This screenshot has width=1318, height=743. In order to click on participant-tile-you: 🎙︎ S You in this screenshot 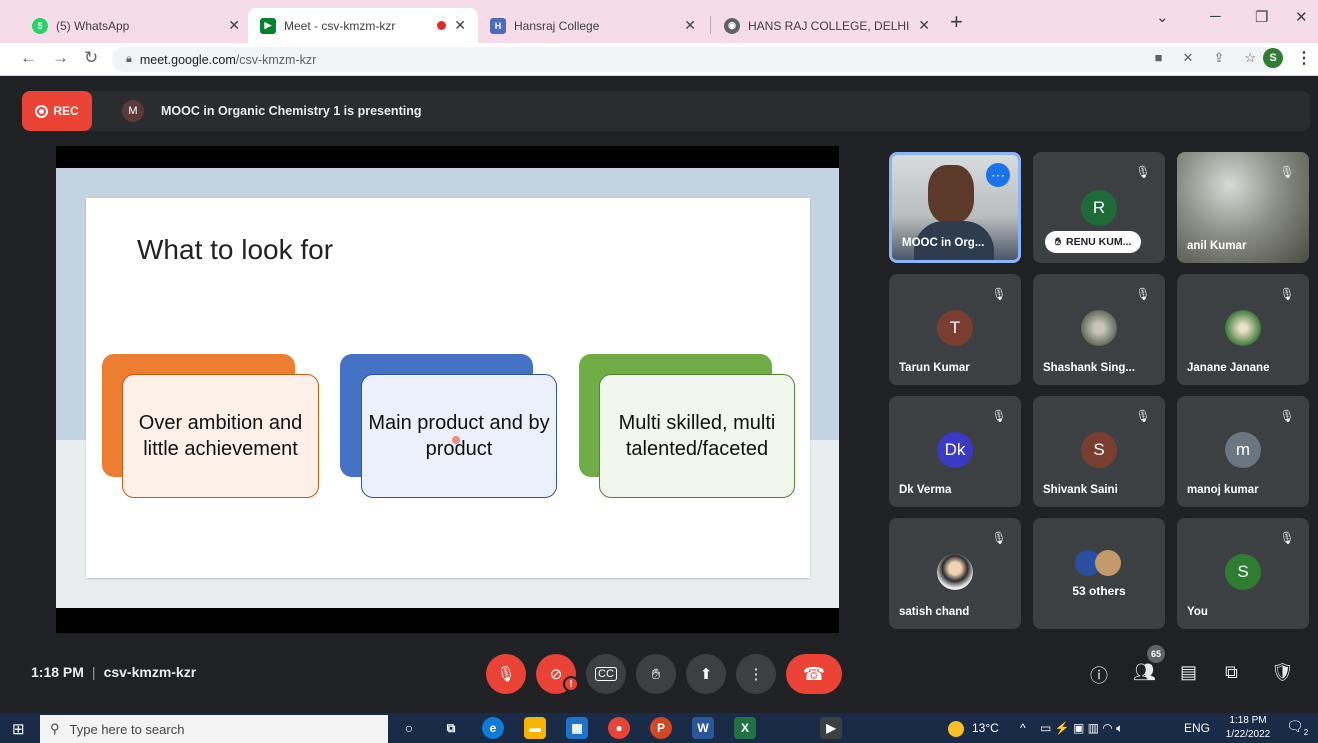, I will do `click(1243, 573)`.